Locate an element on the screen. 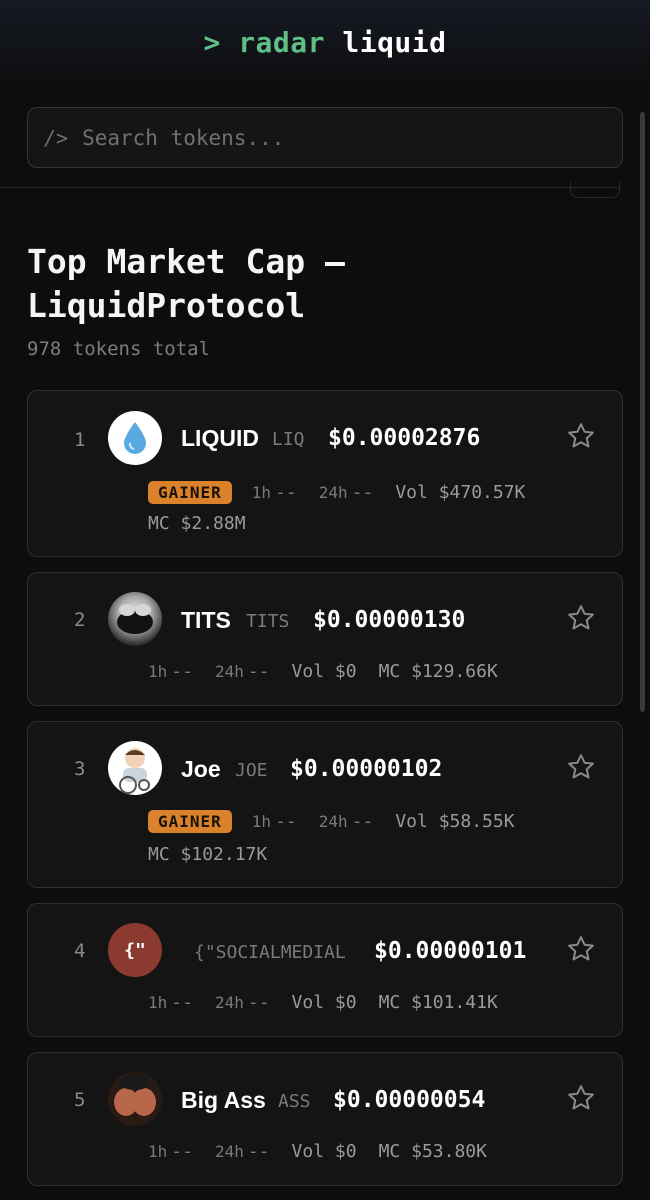 This screenshot has width=650, height=1200. token-name: TITS is located at coordinates (206, 620).